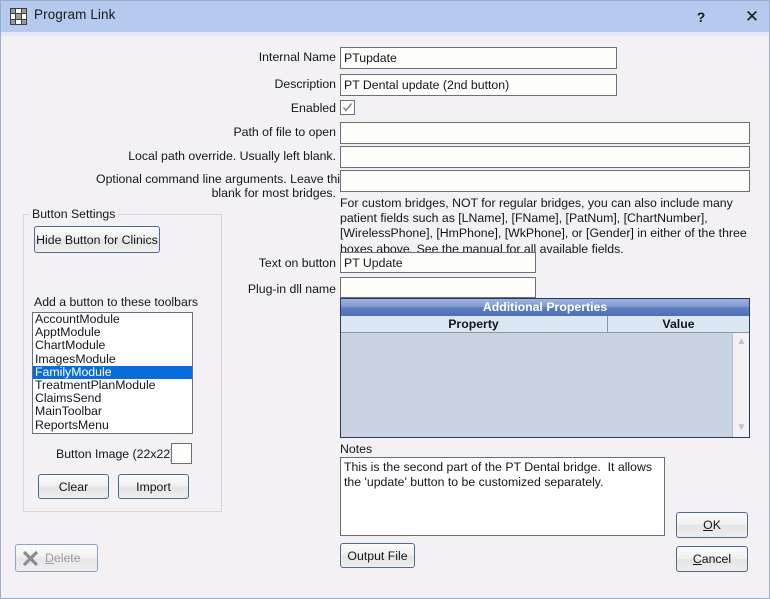 The width and height of the screenshot is (770, 599). What do you see at coordinates (297, 57) in the screenshot?
I see `internal-name-label: Internal Name` at bounding box center [297, 57].